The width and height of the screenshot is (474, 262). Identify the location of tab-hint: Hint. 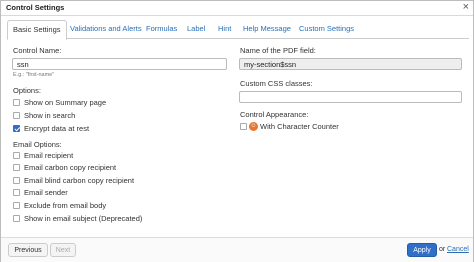
(224, 28).